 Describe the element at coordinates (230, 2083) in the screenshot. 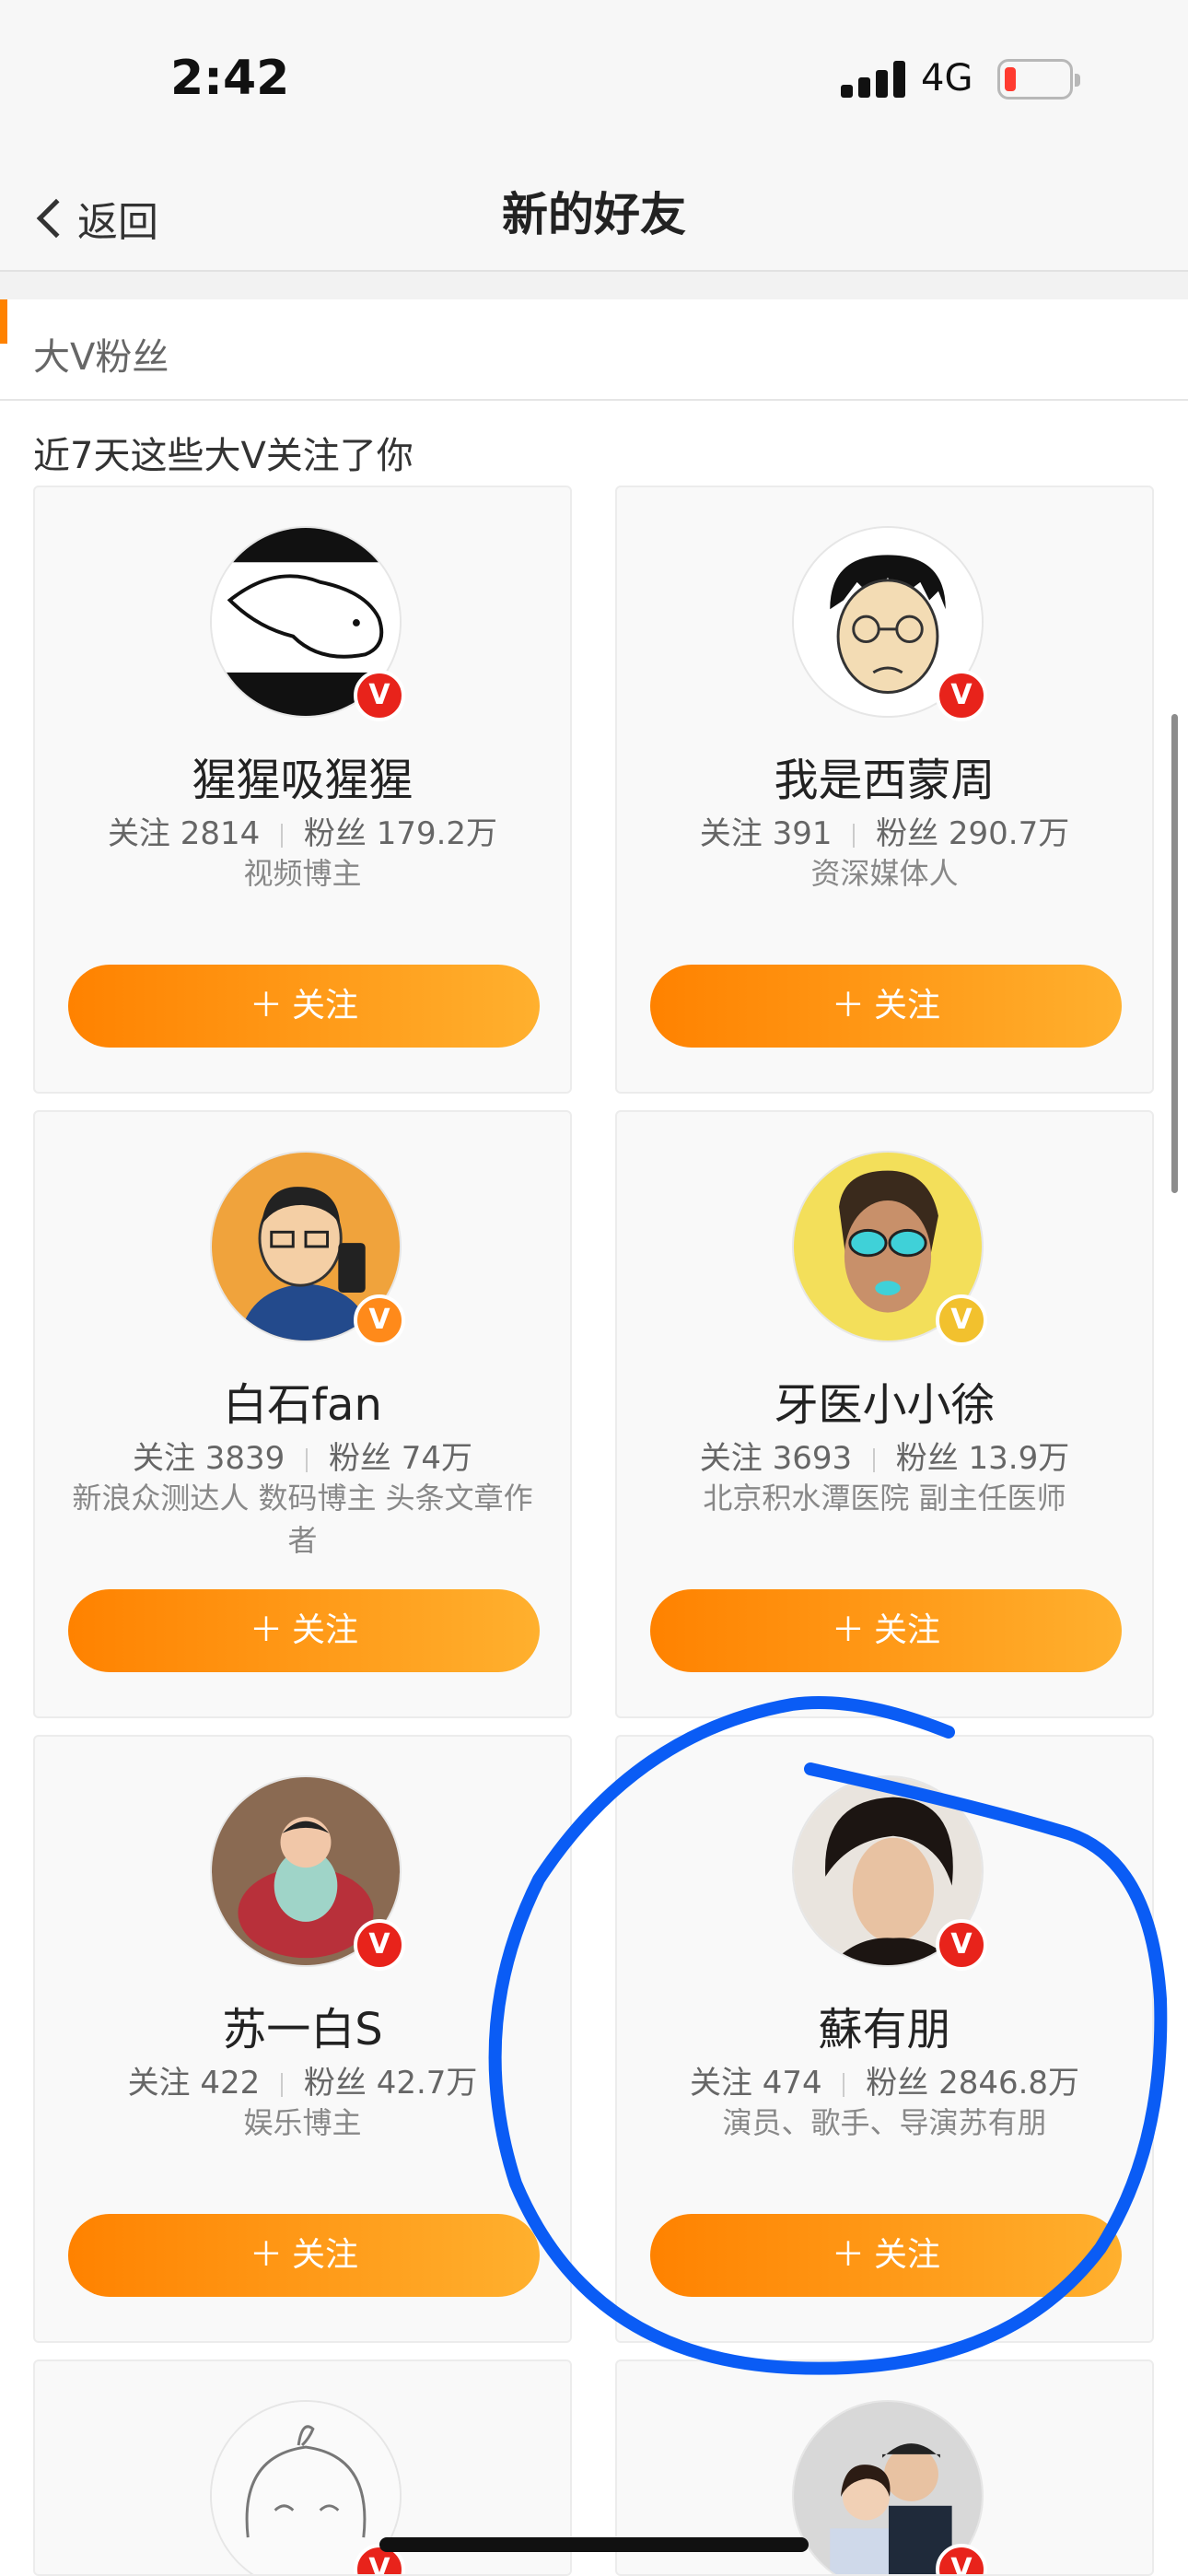

I see `following-count: 422` at that location.